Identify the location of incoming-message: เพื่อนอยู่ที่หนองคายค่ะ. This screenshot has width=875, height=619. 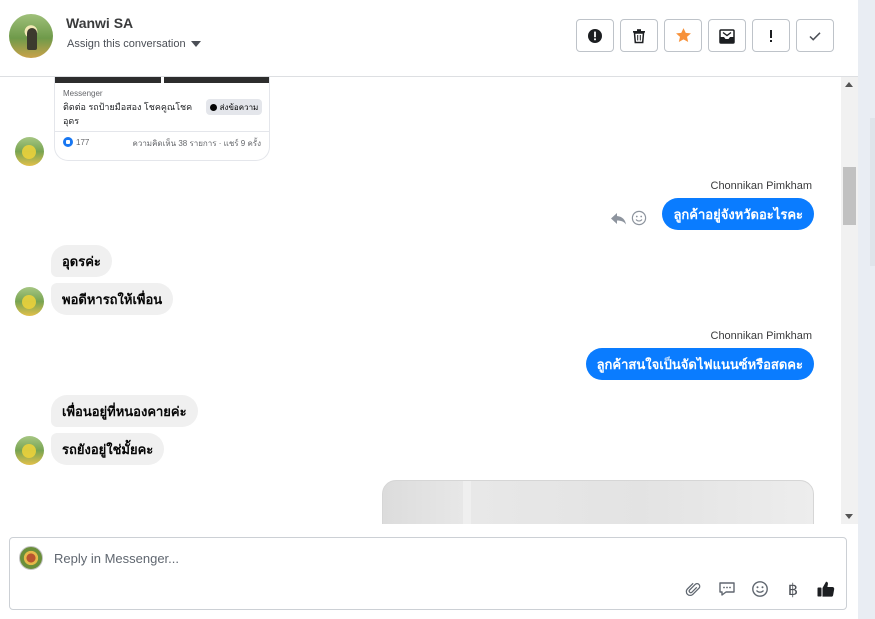
(124, 411).